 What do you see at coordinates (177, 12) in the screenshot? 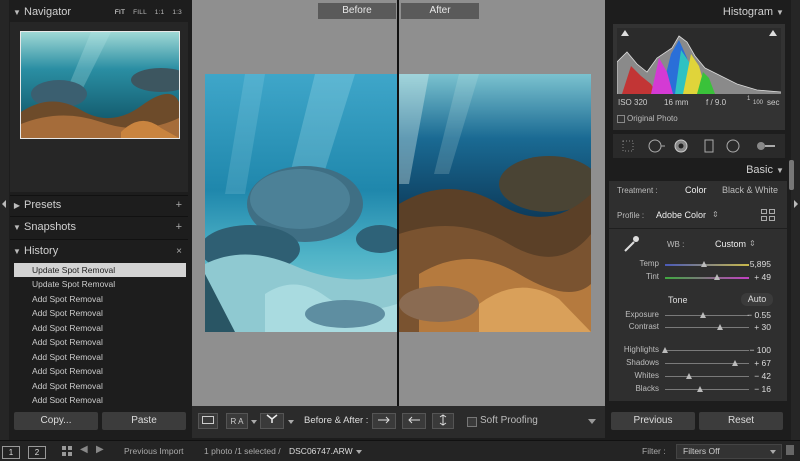
I see `zoom-option: 1:3` at bounding box center [177, 12].